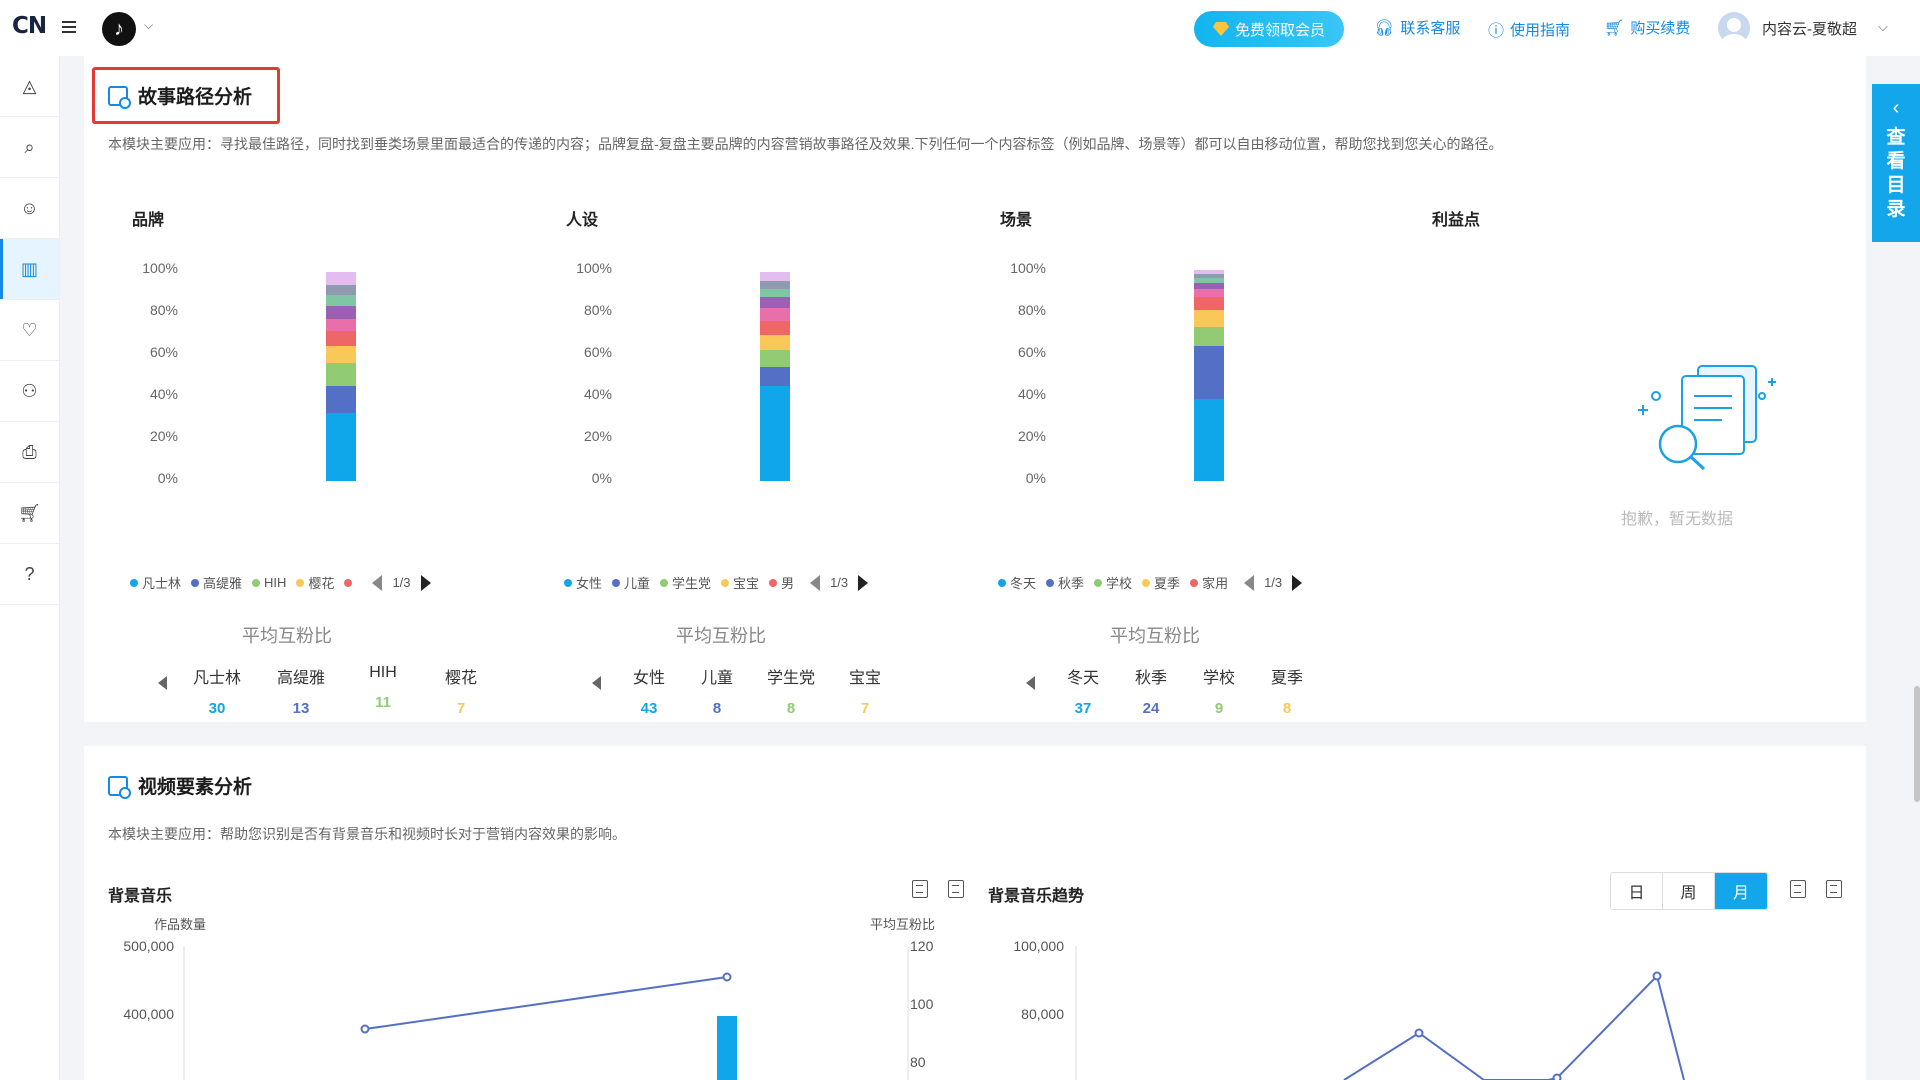  What do you see at coordinates (1647, 27) in the screenshot?
I see `purchase-link: 🛒︎ 购买续费` at bounding box center [1647, 27].